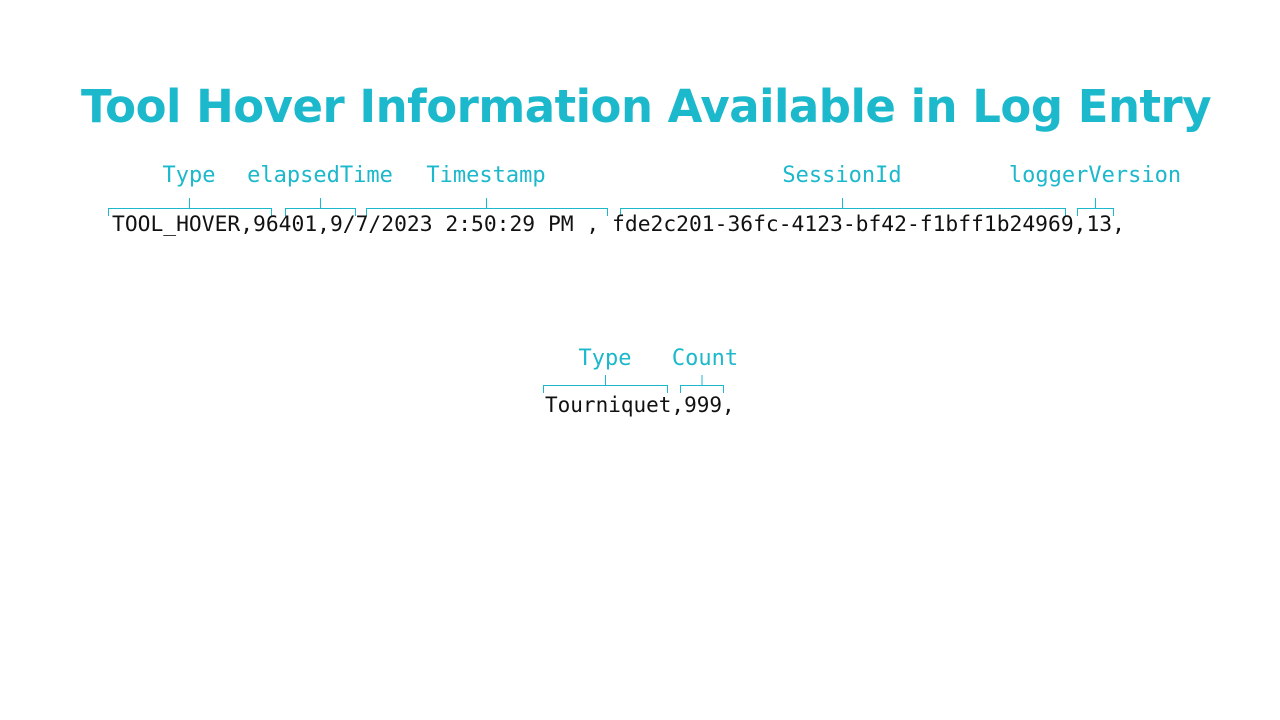  What do you see at coordinates (1095, 175) in the screenshot?
I see `log-field-label-logger-version: loggerVersion` at bounding box center [1095, 175].